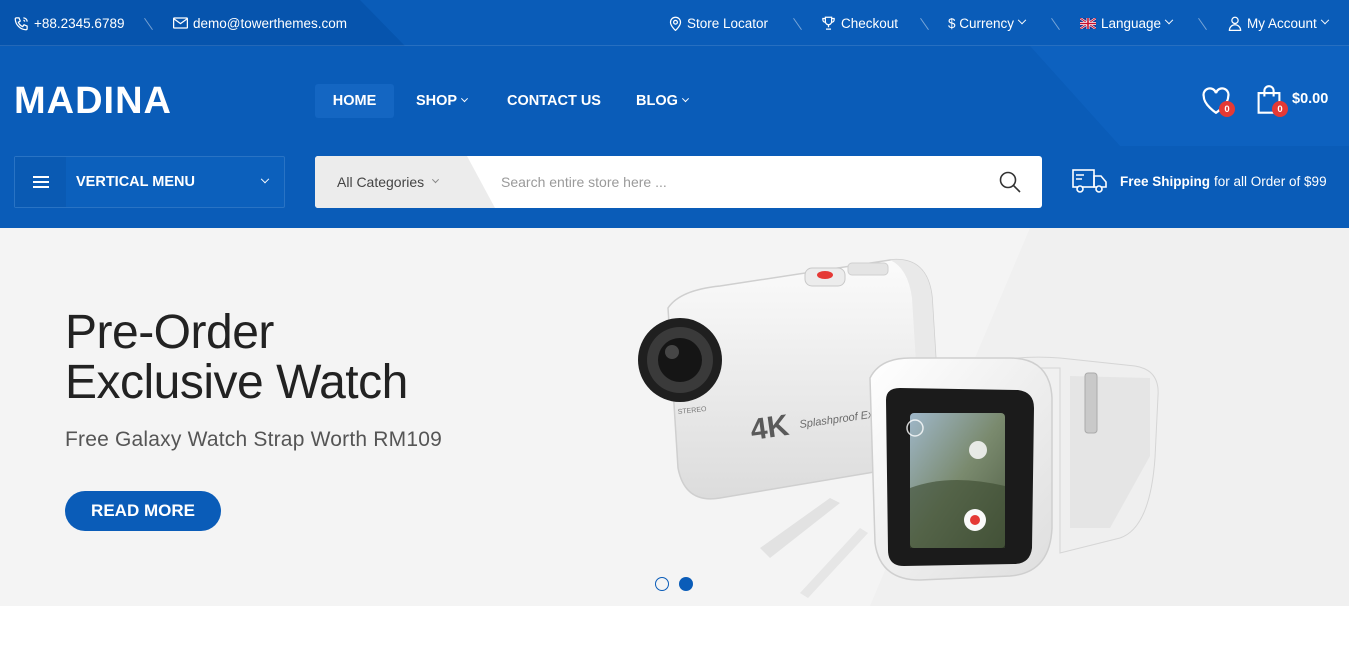 The width and height of the screenshot is (1349, 658). I want to click on site-logo: MADINA, so click(93, 101).